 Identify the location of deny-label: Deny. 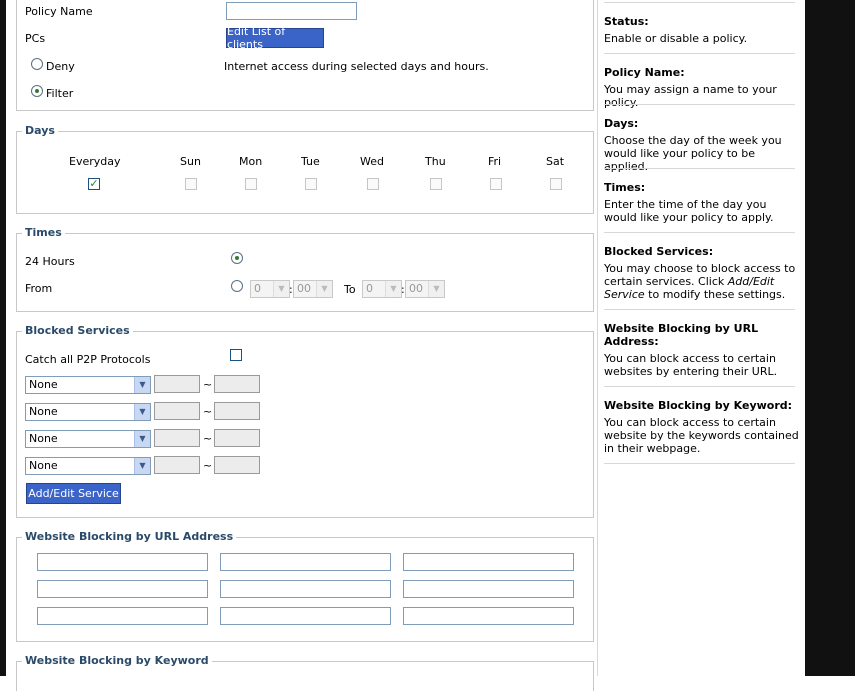
(60, 66).